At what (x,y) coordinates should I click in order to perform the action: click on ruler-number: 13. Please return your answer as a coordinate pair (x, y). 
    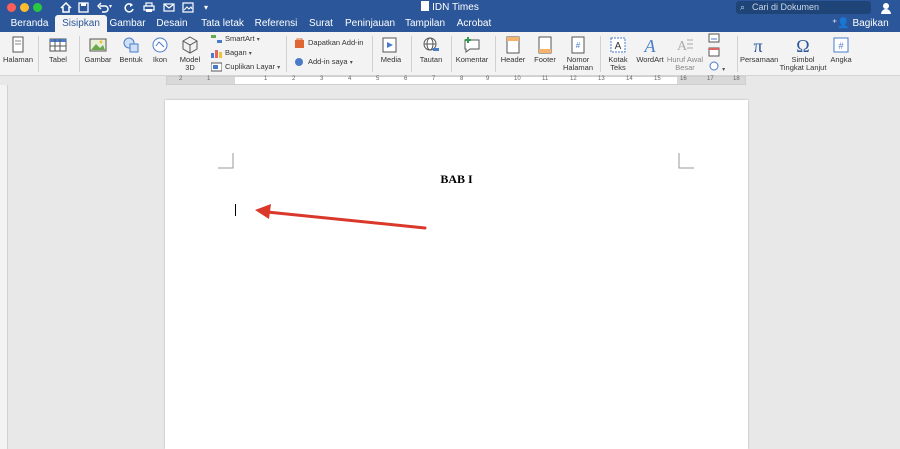
    Looking at the image, I should click on (601, 79).